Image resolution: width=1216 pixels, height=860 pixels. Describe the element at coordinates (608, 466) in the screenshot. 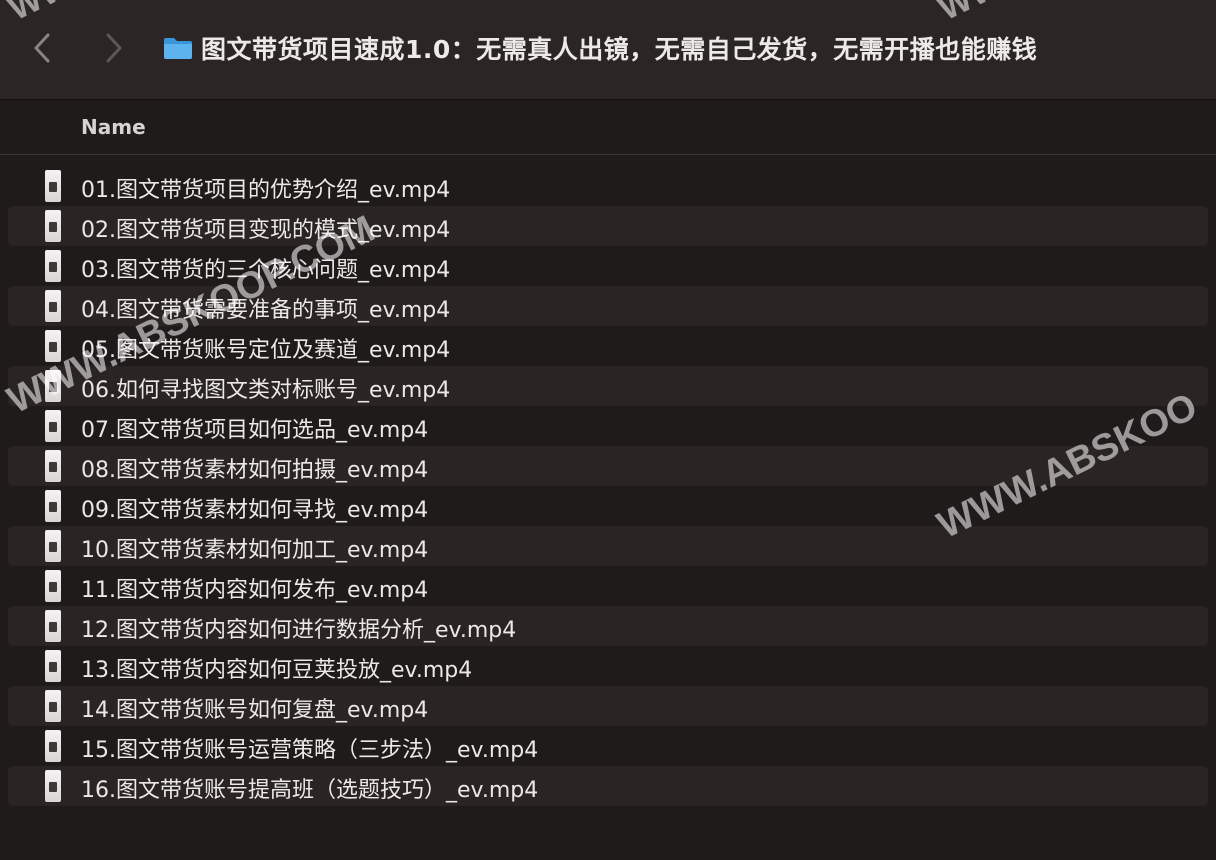

I see `file-row: 08.图文带货素材如何拍摄_ev.mp4` at that location.